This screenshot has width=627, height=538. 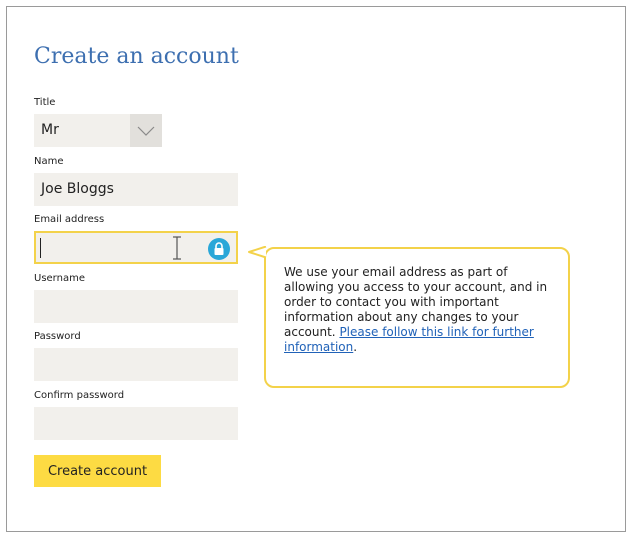 What do you see at coordinates (79, 395) in the screenshot?
I see `confirm-password-label: Confirm password` at bounding box center [79, 395].